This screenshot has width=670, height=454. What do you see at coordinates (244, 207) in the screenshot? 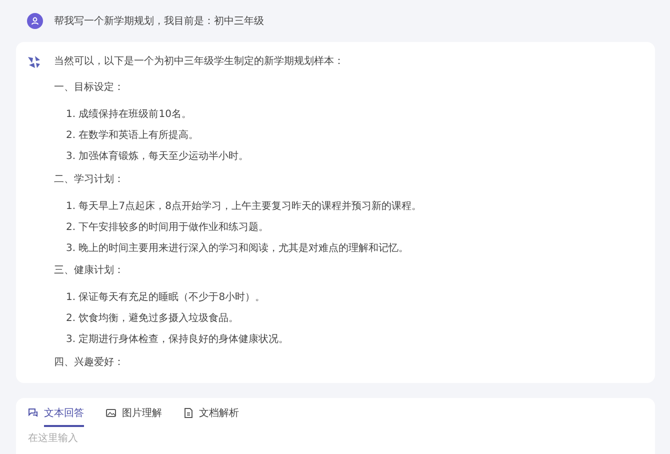
I see `list-item: 1. 每天早上7点起床，8点开始学习，上午主要复习昨天的课程并预习新的课程。` at bounding box center [244, 207].